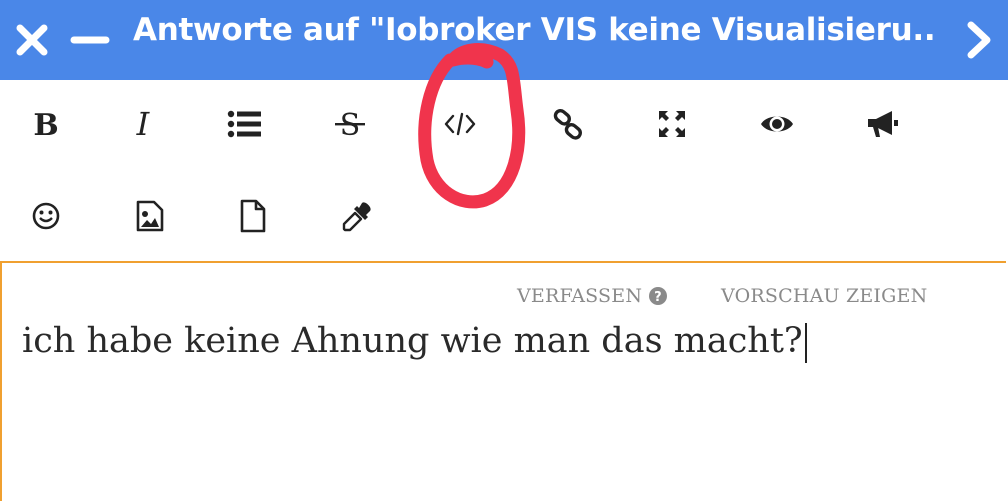 Image resolution: width=1008 pixels, height=501 pixels. I want to click on close-button, so click(32, 40).